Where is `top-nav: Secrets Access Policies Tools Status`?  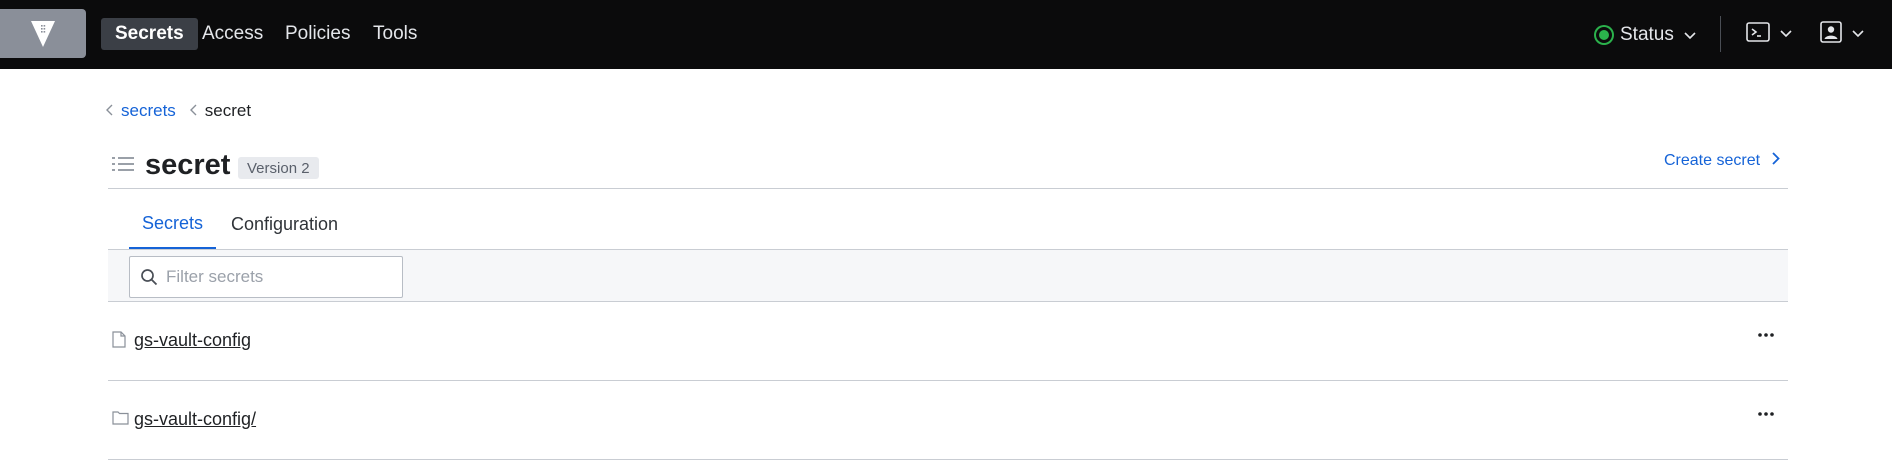
top-nav: Secrets Access Policies Tools Status is located at coordinates (946, 34).